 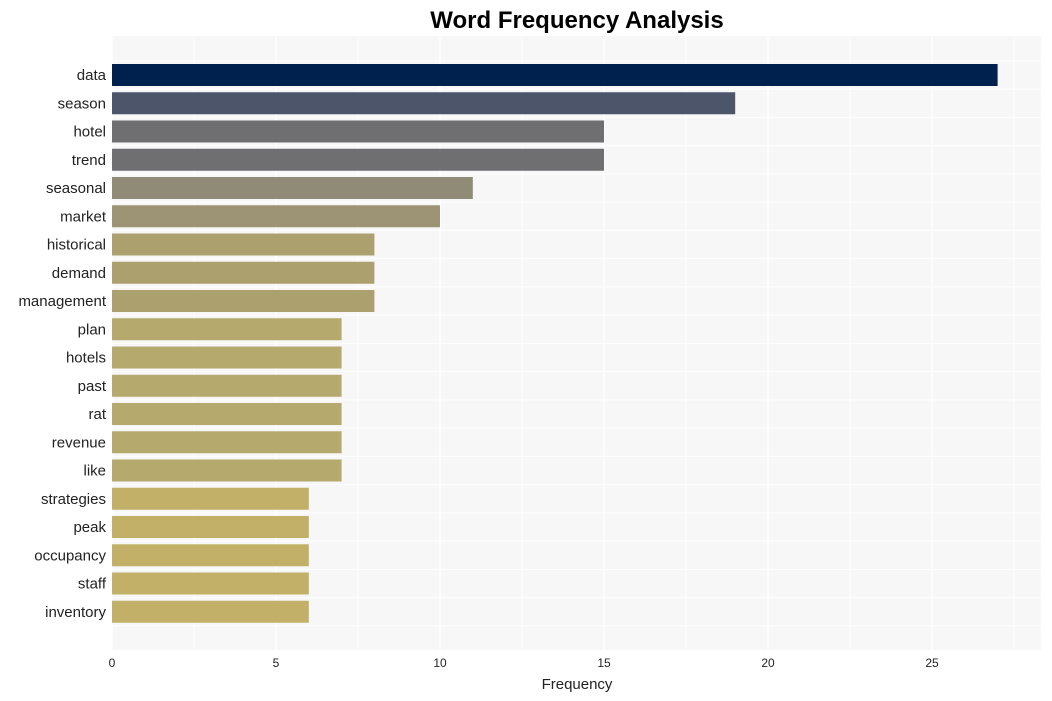 I want to click on y-tick-label: demand, so click(x=79, y=273).